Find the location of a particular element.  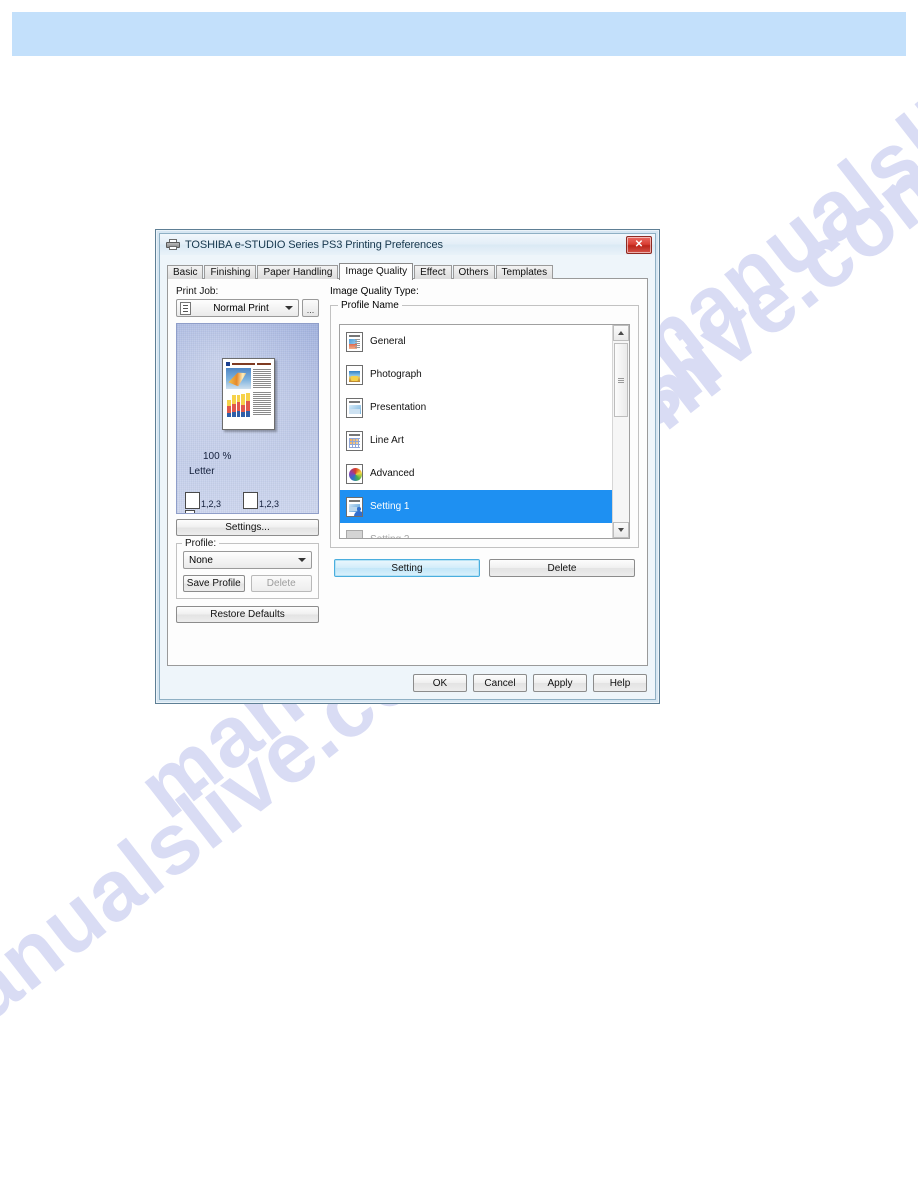

print-job-value: Normal Print is located at coordinates (241, 308).